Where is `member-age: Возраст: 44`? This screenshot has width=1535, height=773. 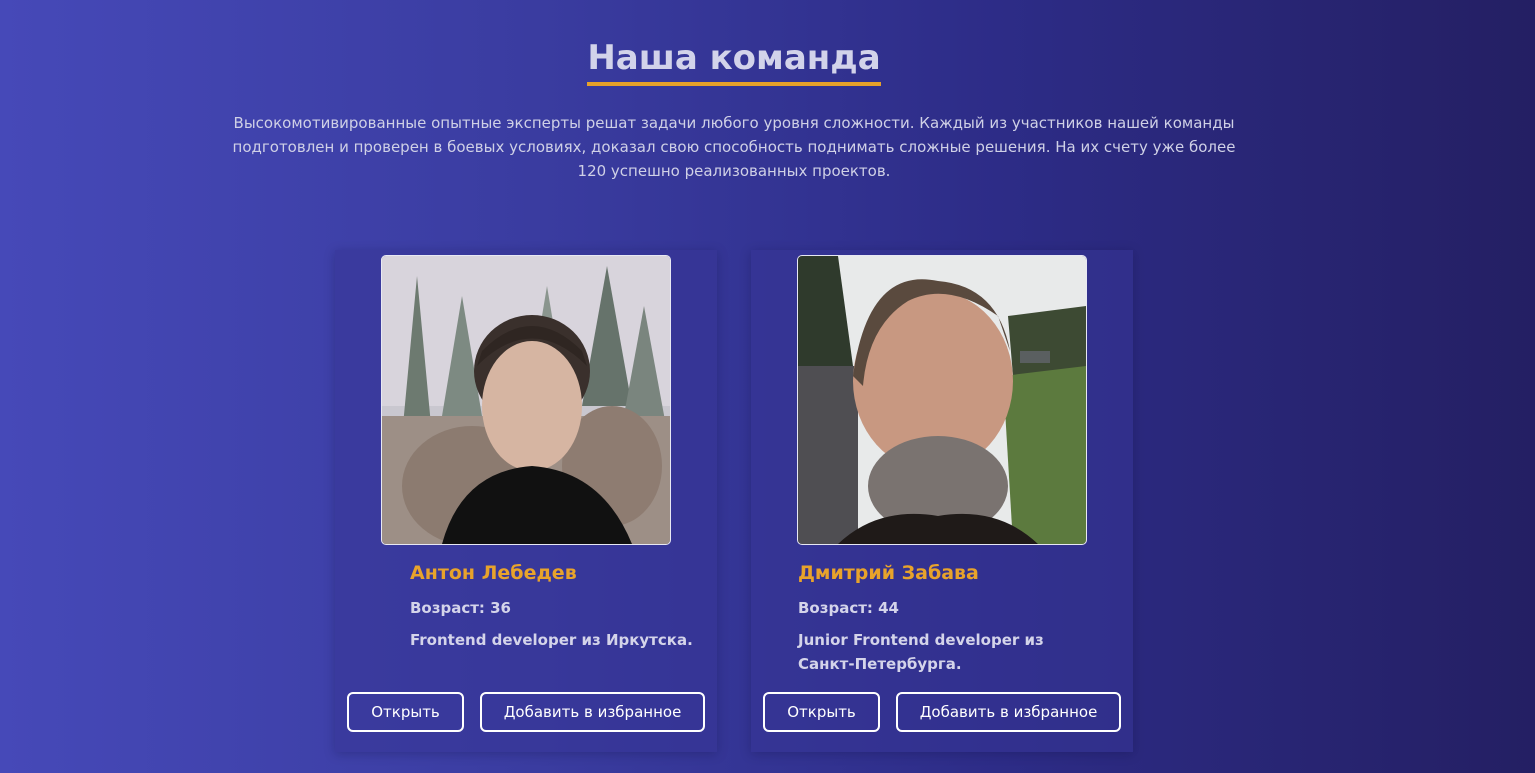
member-age: Возраст: 44 is located at coordinates (848, 608).